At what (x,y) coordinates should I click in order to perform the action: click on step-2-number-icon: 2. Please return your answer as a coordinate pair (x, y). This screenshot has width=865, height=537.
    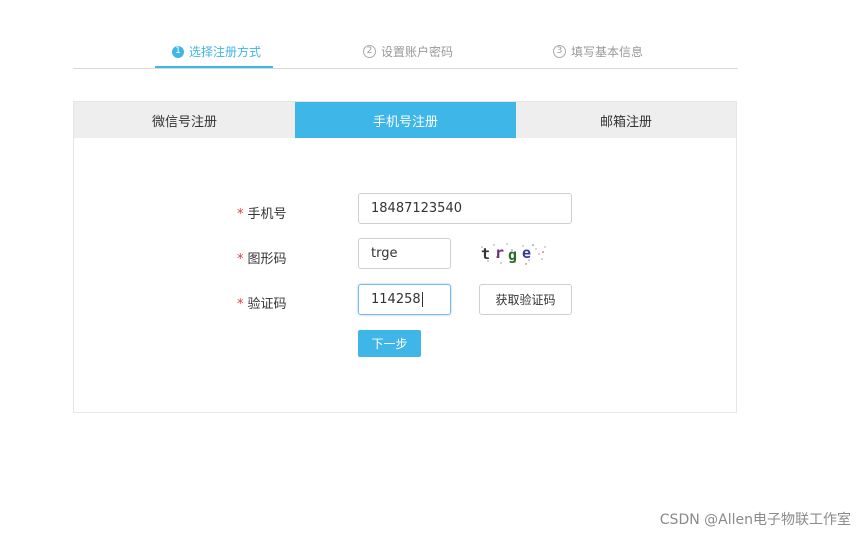
    Looking at the image, I should click on (369, 51).